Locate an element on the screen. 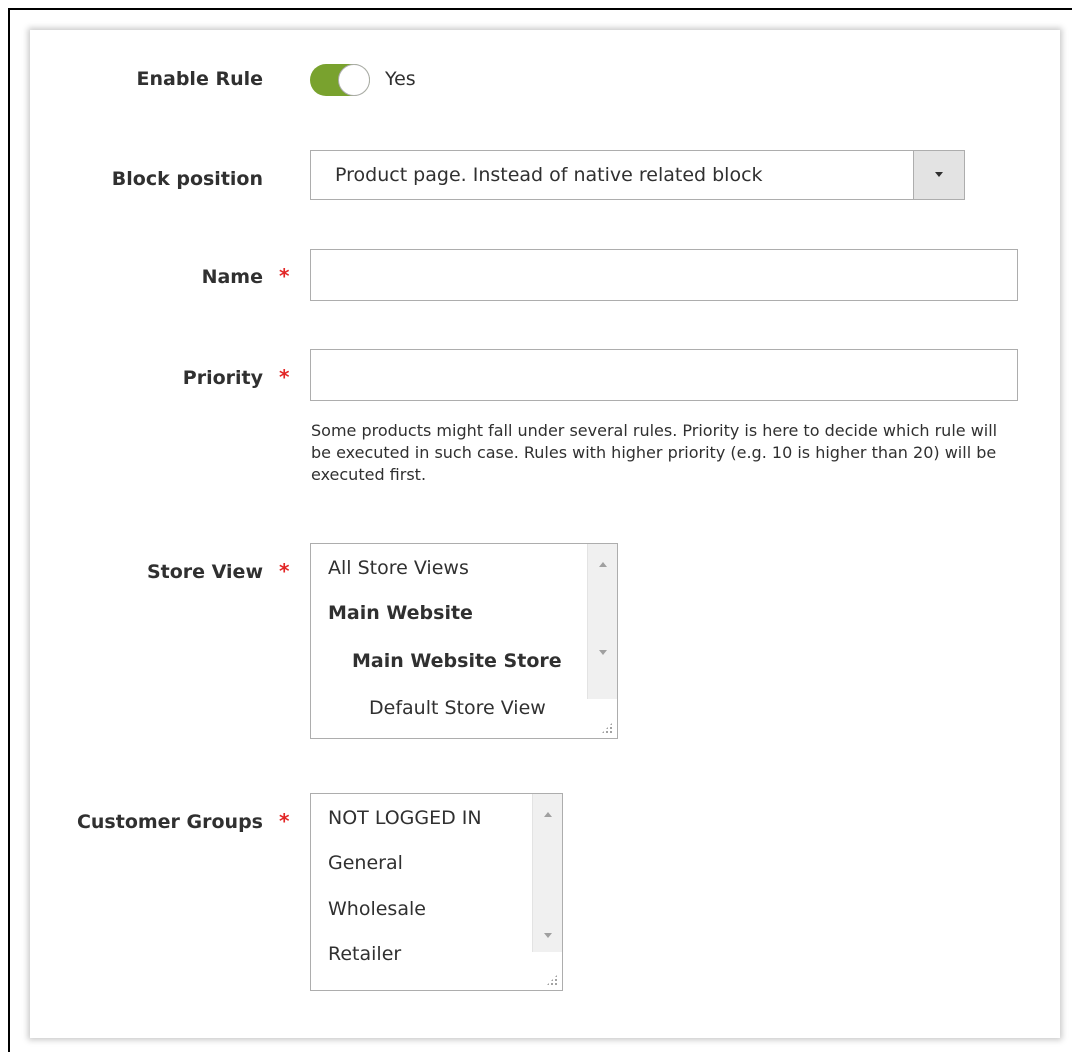  priority-label: Priority is located at coordinates (222, 378).